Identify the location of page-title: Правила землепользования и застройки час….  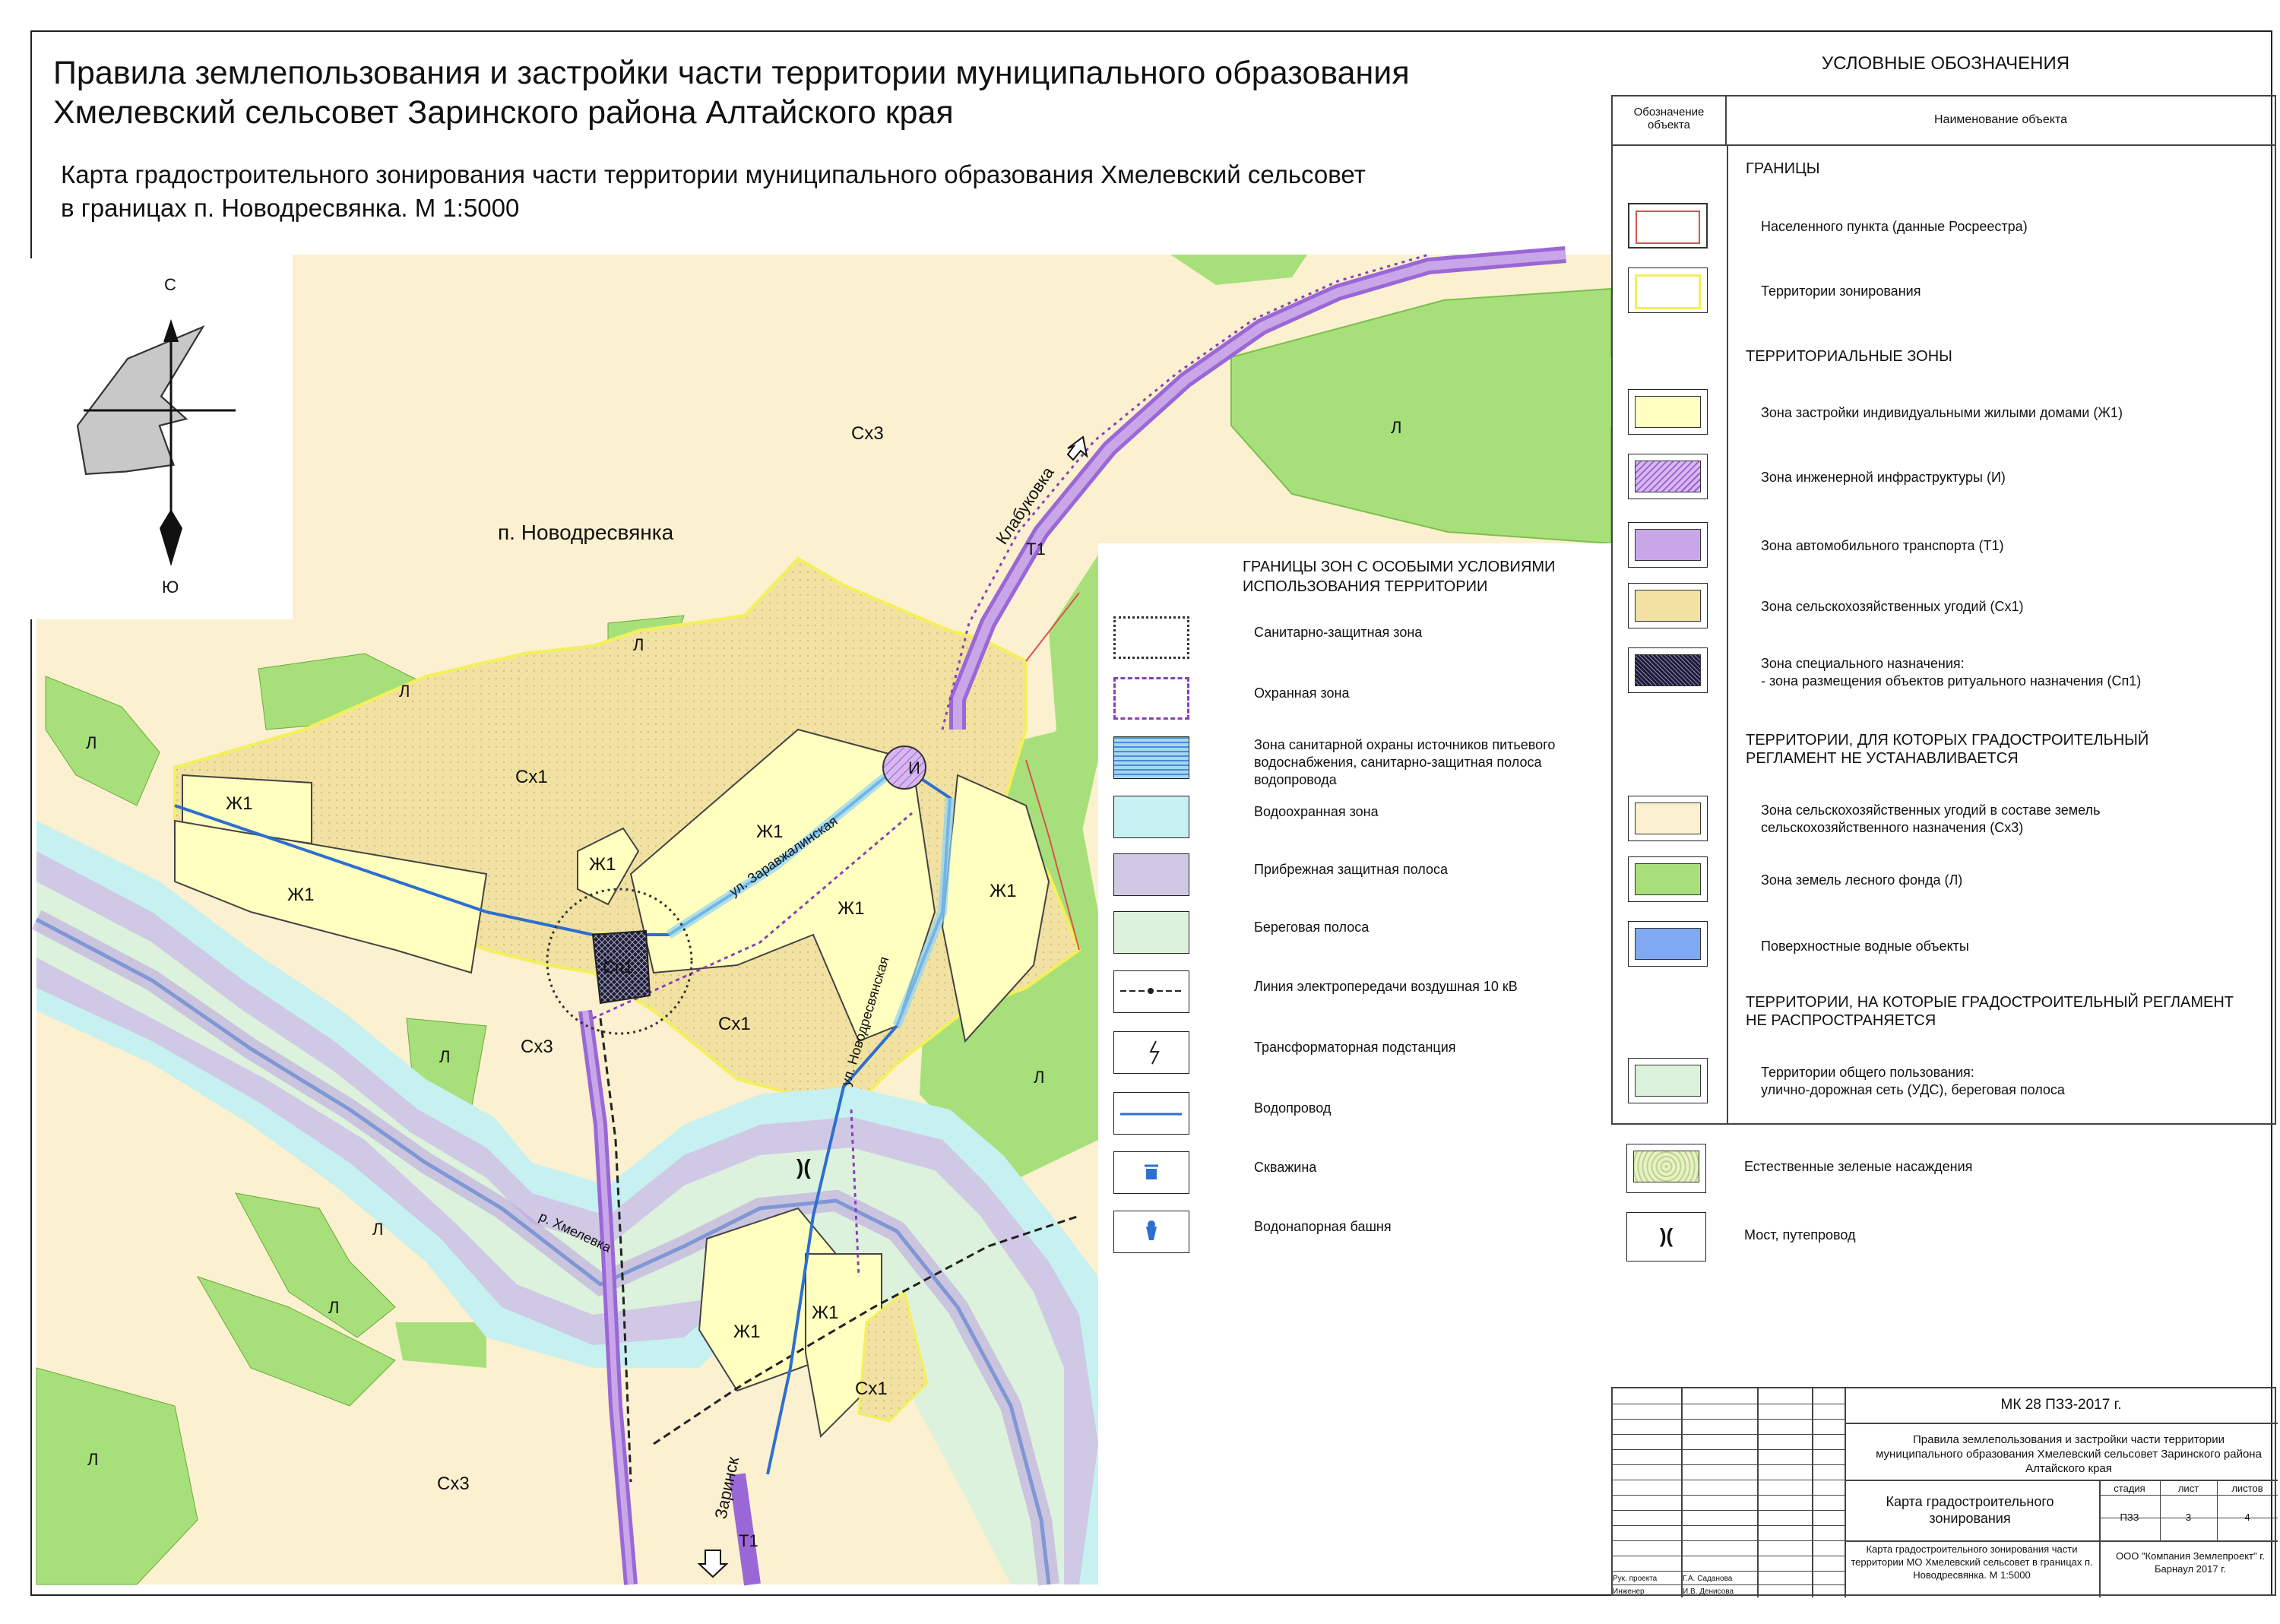
(813, 93).